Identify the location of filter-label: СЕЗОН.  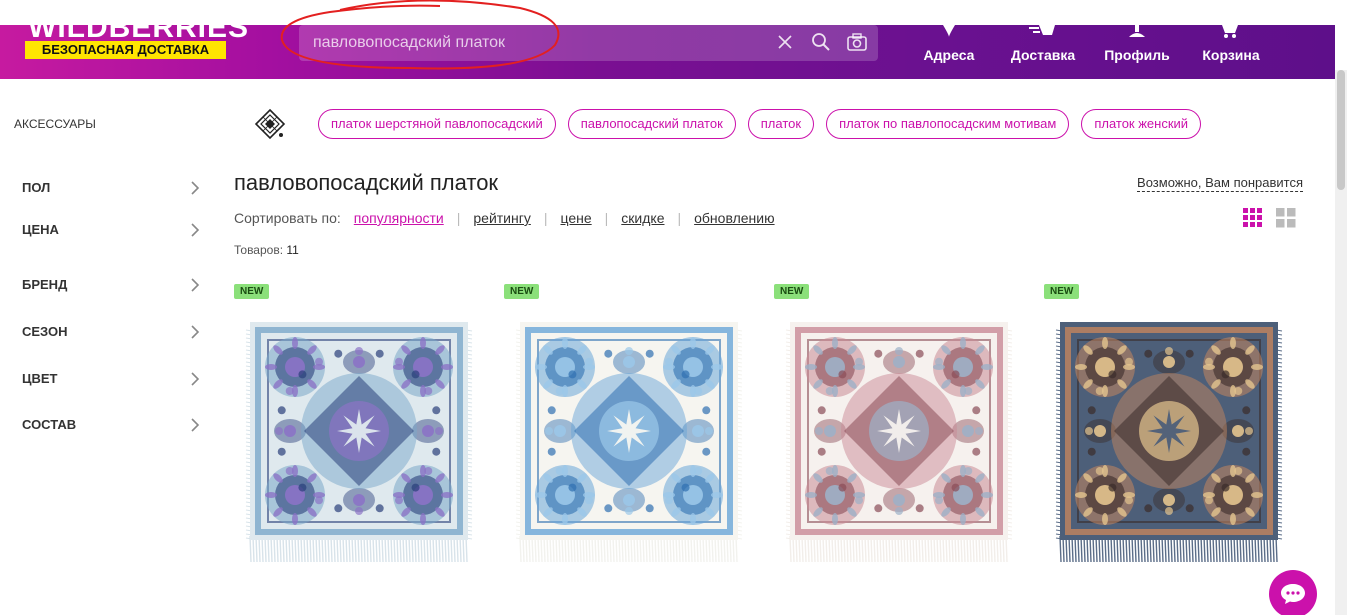
(45, 331).